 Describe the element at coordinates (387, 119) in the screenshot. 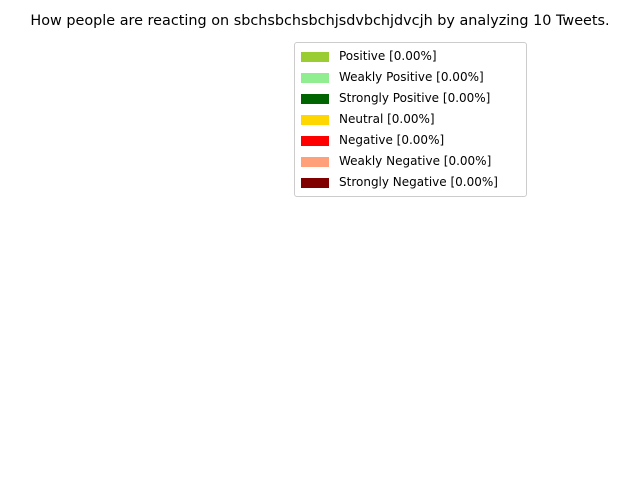

I see `legend-label: Neutral [0.00%]` at that location.